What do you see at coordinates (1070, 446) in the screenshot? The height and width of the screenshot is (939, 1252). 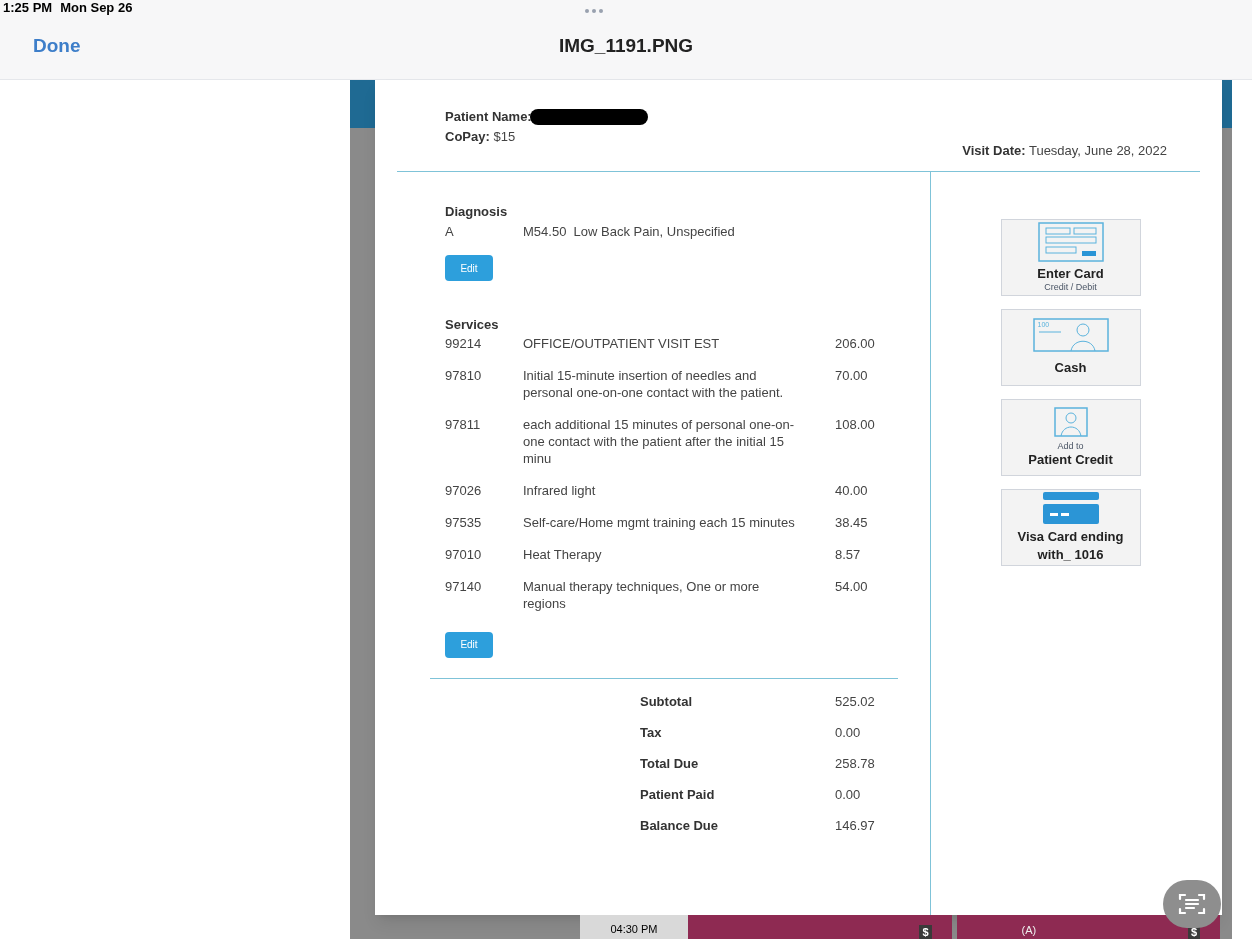 I see `option-subtitle: Add to` at bounding box center [1070, 446].